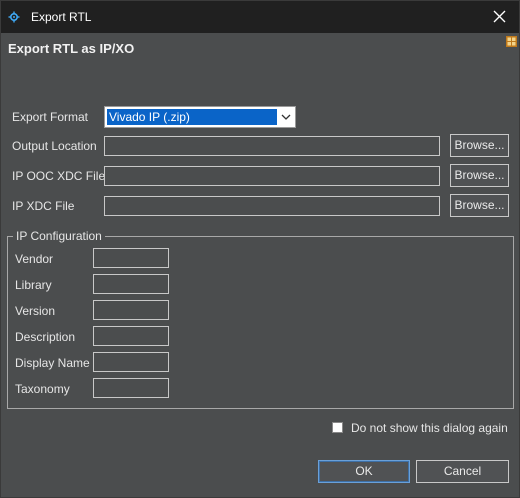  Describe the element at coordinates (131, 362) in the screenshot. I see `display-name-input` at that location.